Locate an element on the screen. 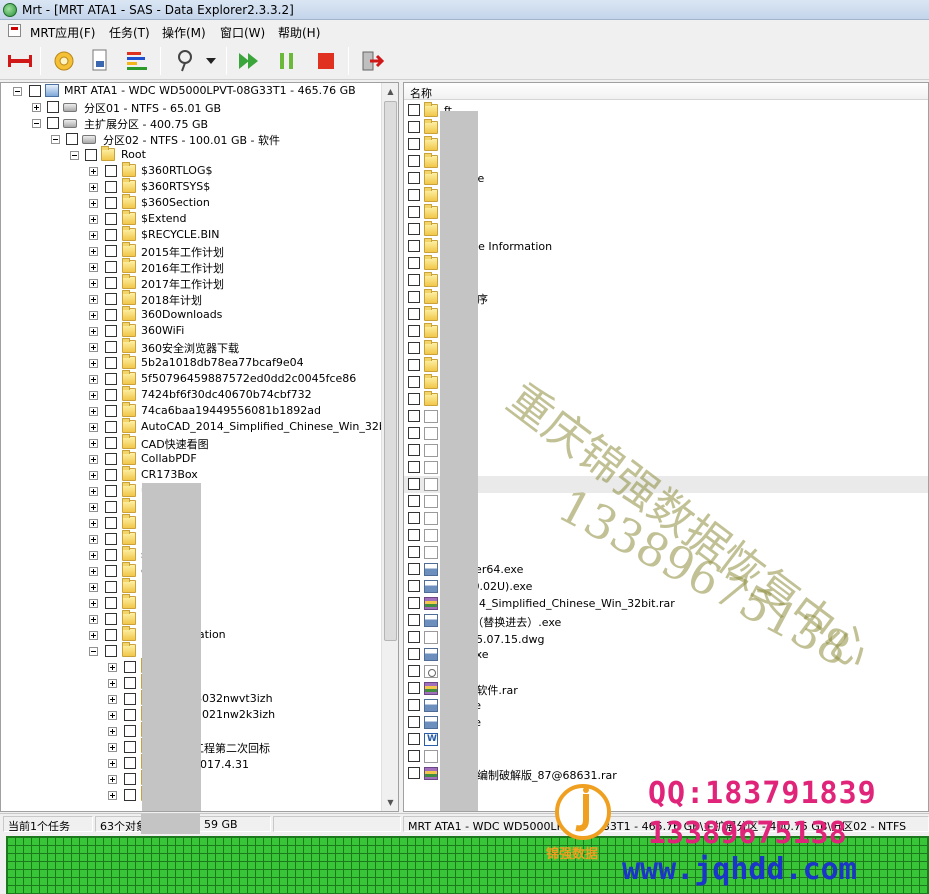  color-bars-button is located at coordinates (137, 61).